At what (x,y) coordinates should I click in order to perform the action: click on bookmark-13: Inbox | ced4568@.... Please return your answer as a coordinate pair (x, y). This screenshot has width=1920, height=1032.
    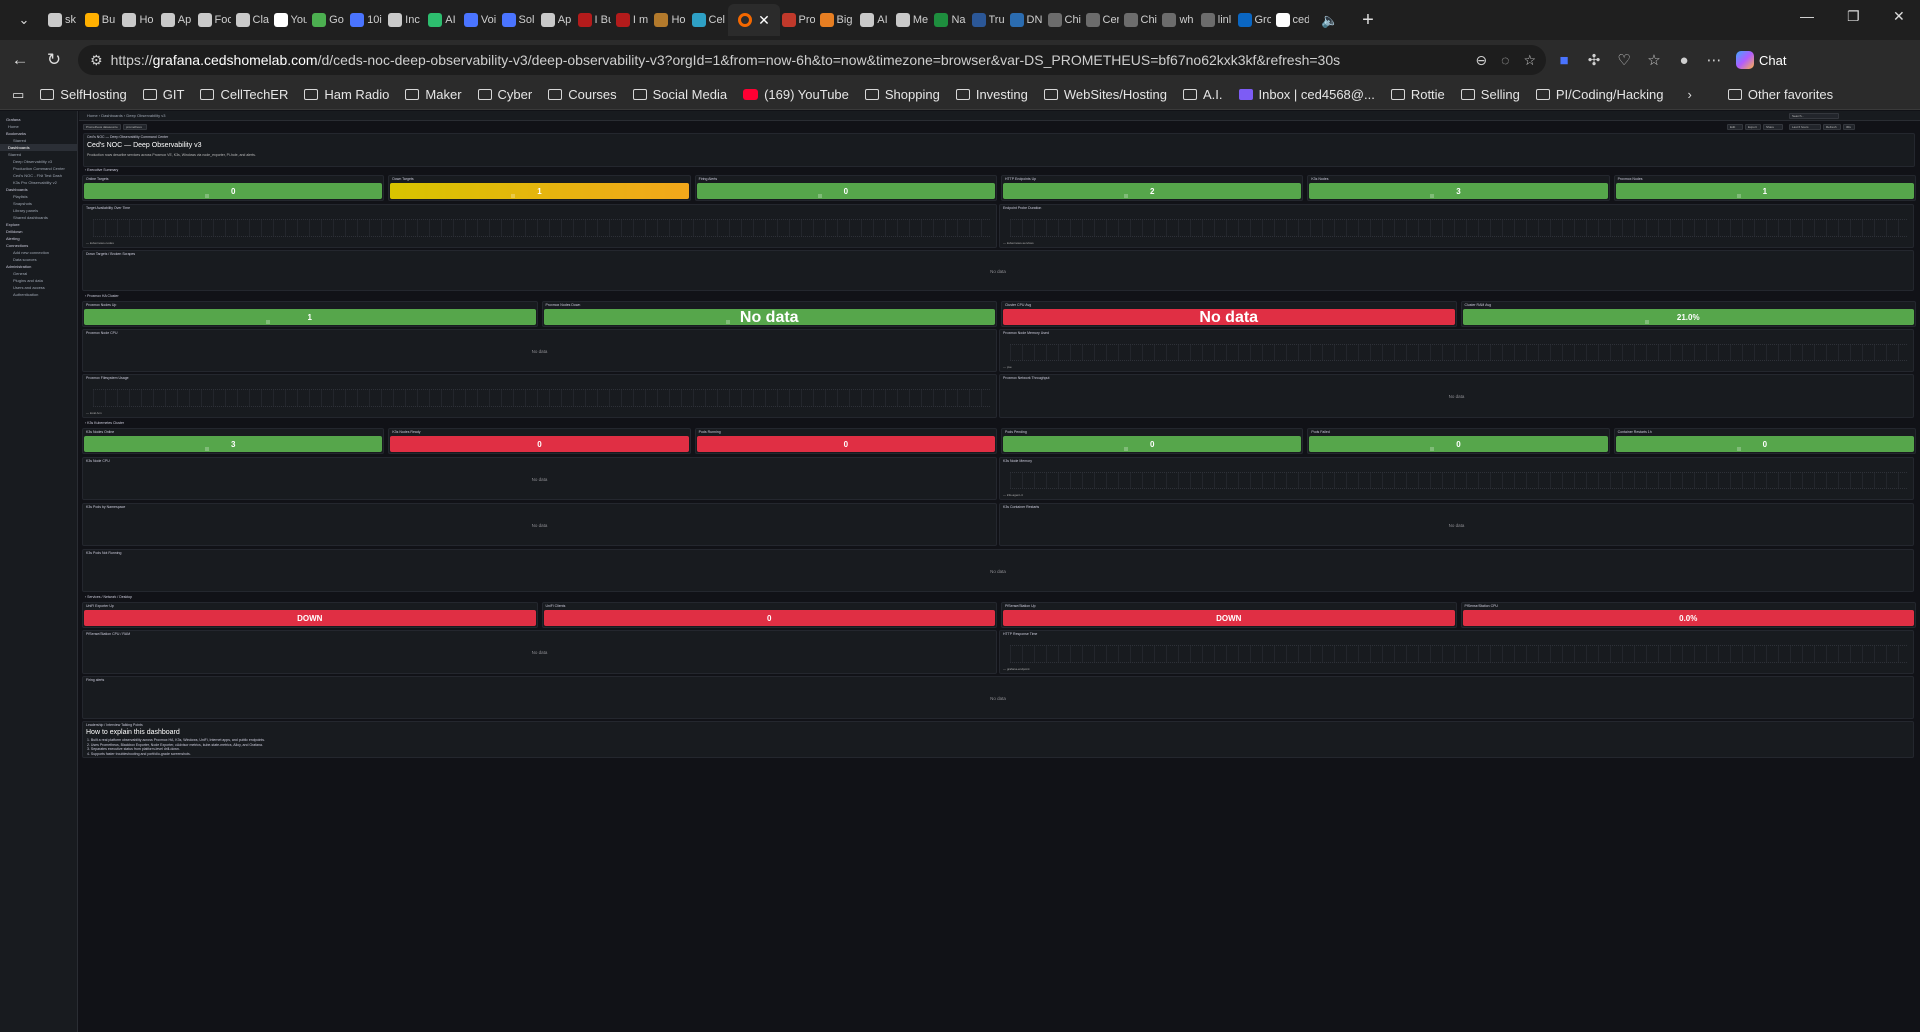
    Looking at the image, I should click on (1306, 94).